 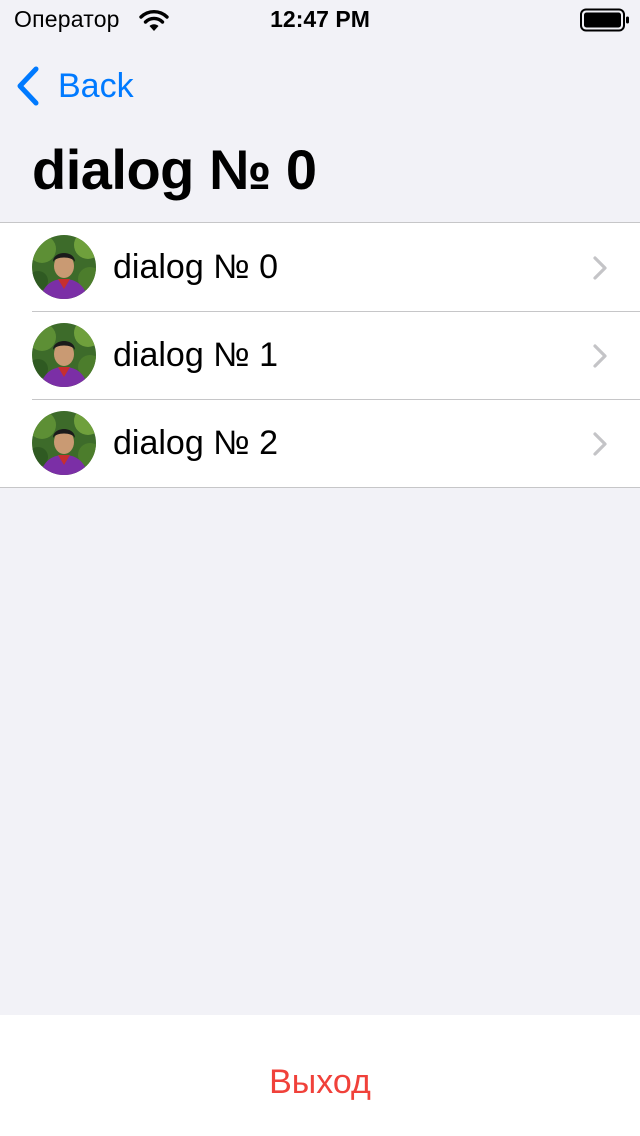 What do you see at coordinates (604, 20) in the screenshot?
I see `battery-full-icon` at bounding box center [604, 20].